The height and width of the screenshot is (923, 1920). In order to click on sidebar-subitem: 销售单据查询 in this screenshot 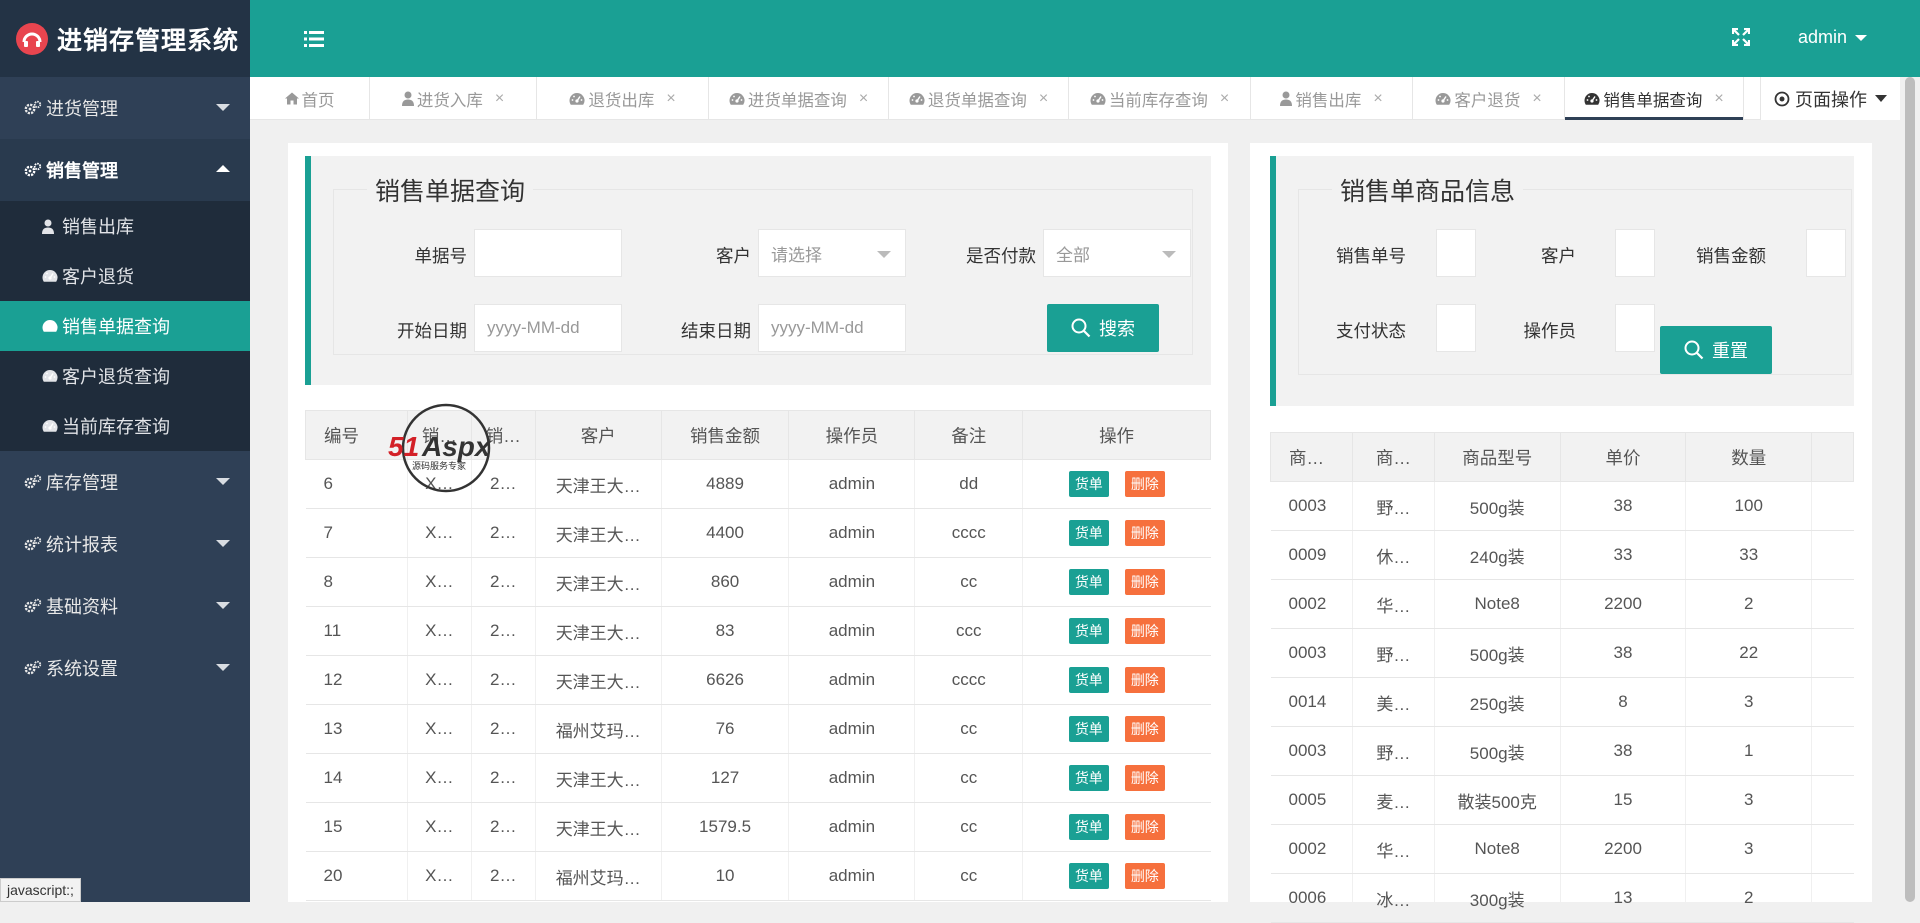, I will do `click(125, 326)`.